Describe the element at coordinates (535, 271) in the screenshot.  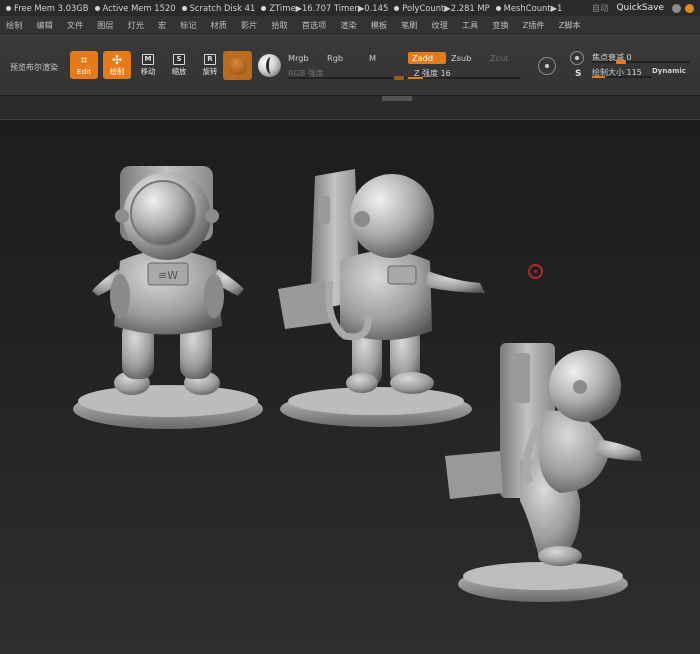
I see `brush-cursor-icon` at that location.